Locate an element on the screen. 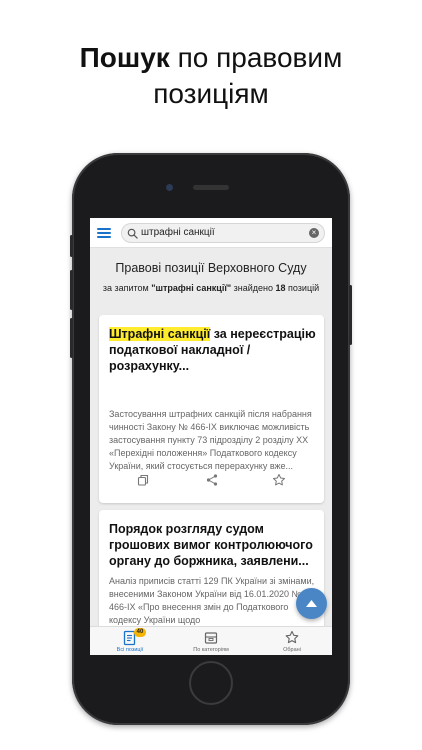 This screenshot has width=422, height=750. bottom-navigation: 40 Всі позиції По категоріям Обрані is located at coordinates (211, 640).